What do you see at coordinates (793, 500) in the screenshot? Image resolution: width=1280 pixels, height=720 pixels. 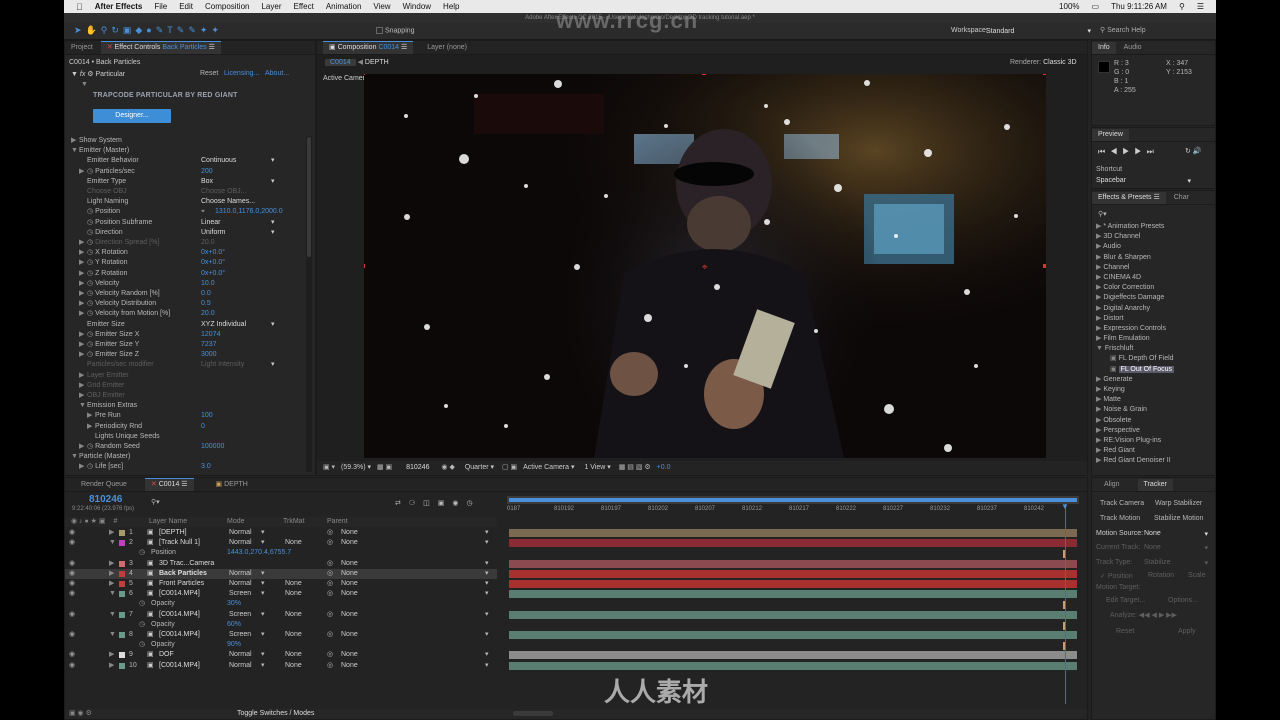 I see `work-area-bar` at bounding box center [793, 500].